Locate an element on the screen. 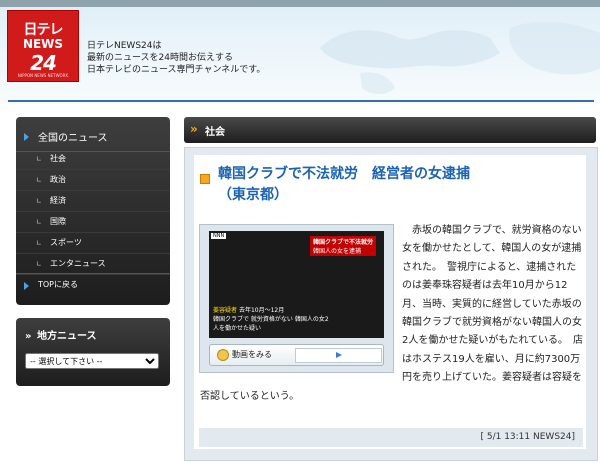  broadcaster-logo: NNN is located at coordinates (219, 236).